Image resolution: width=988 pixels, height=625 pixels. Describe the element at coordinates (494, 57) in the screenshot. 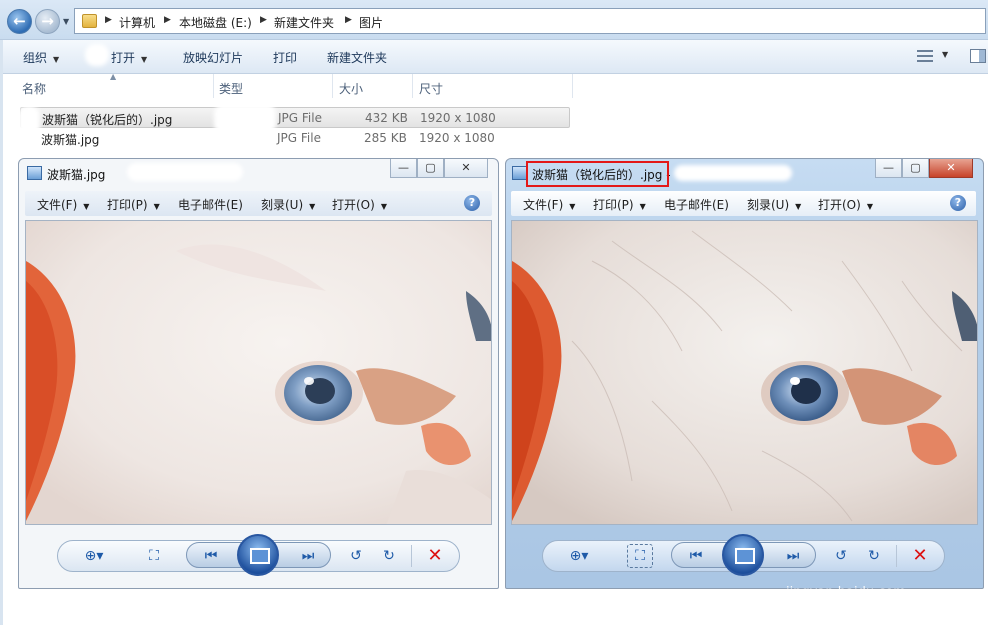

I see `command-bar: 组织 ▼ 打开 ▼ 放映幻灯片 打印 新建文件夹 ▼` at that location.